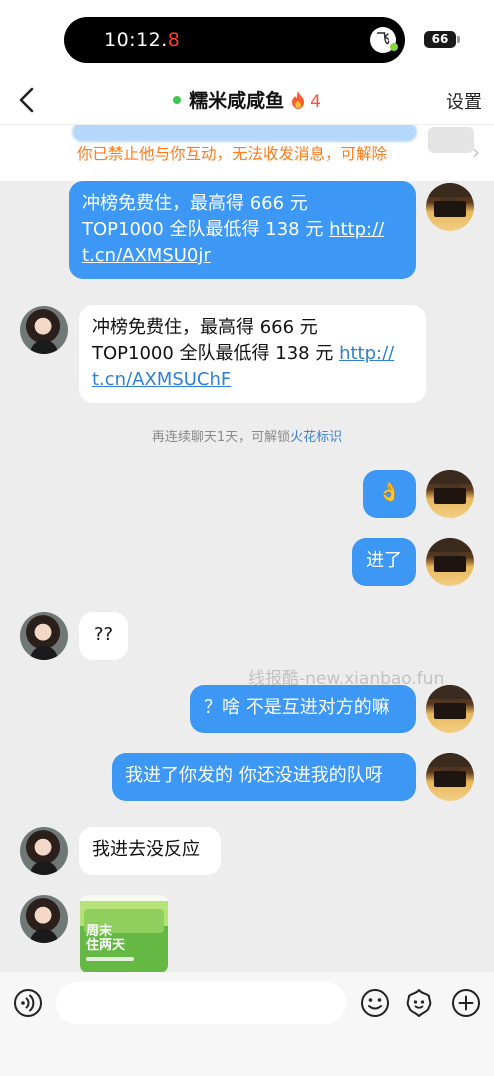 The image size is (494, 1076). I want to click on chat-header: 糯米咸咸鱼 4 设置, so click(247, 101).